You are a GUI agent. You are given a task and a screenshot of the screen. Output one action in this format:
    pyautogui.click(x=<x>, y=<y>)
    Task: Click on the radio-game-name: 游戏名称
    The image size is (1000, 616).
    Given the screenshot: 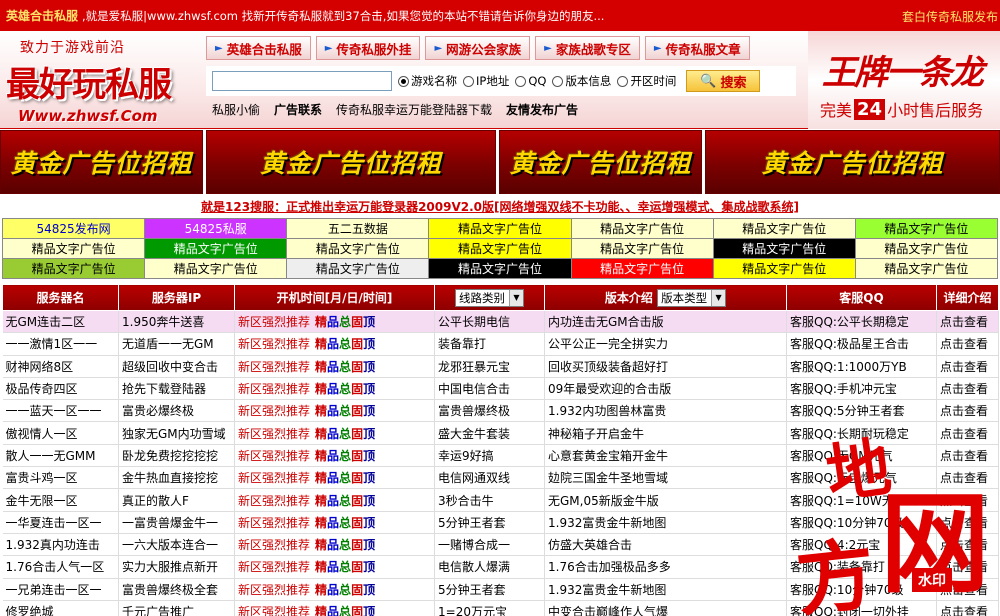 What is the action you would take?
    pyautogui.click(x=427, y=81)
    